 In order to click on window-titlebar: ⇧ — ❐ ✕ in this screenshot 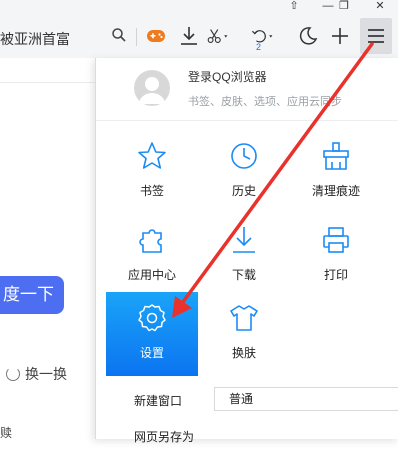, I will do `click(199, 7)`.